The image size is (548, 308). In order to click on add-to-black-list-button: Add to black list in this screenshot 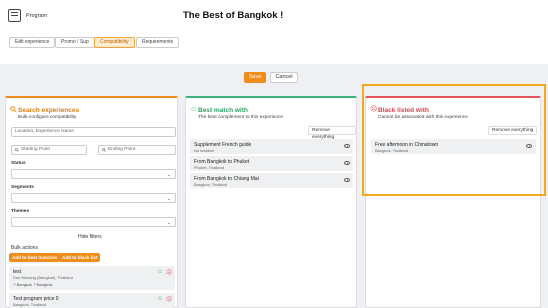, I will do `click(80, 257)`.